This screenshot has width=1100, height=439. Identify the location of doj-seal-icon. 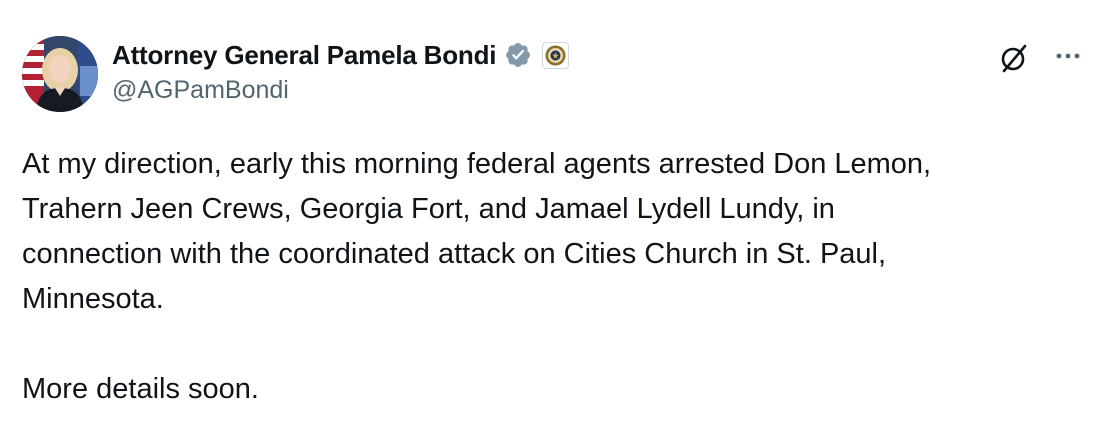
(556, 55).